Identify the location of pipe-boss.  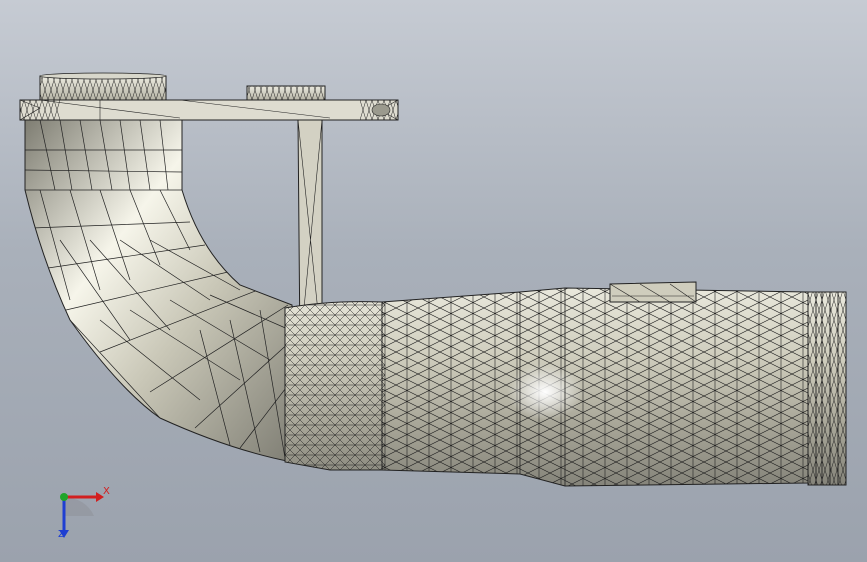
(653, 292).